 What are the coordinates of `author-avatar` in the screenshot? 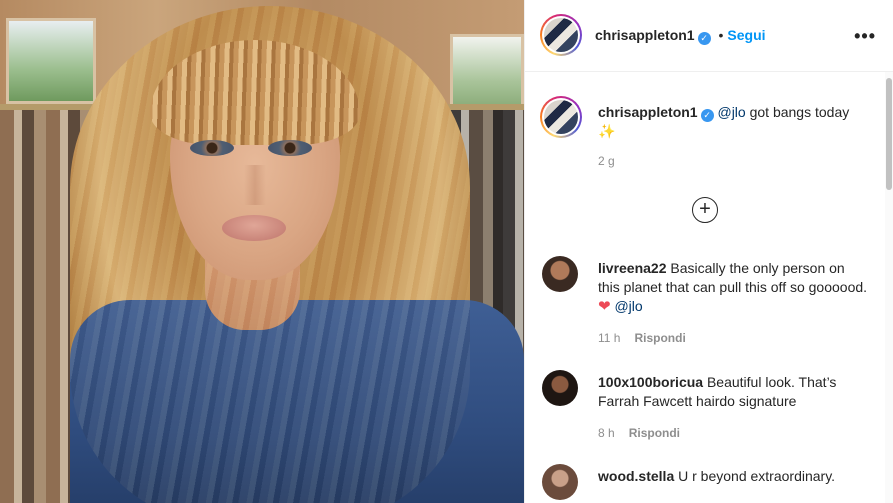 It's located at (561, 35).